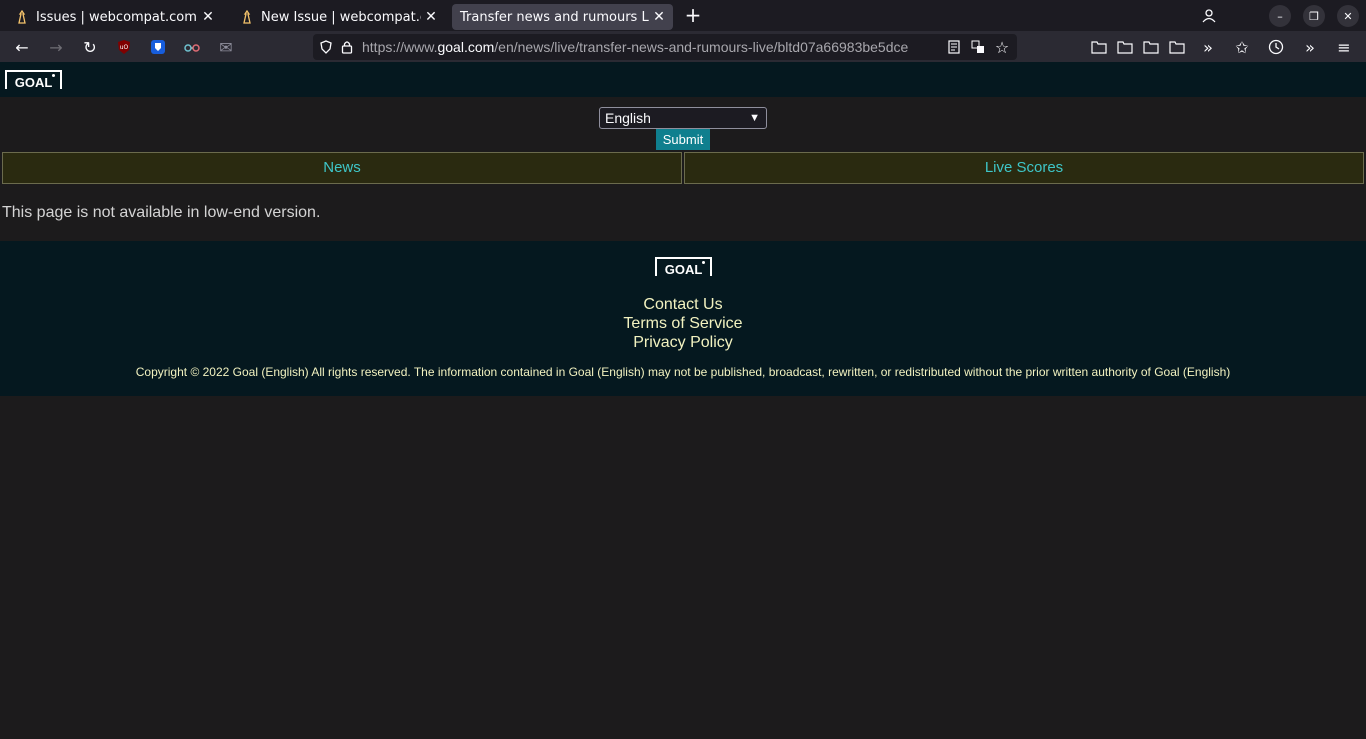  What do you see at coordinates (1314, 16) in the screenshot?
I see `restore-button: ❐` at bounding box center [1314, 16].